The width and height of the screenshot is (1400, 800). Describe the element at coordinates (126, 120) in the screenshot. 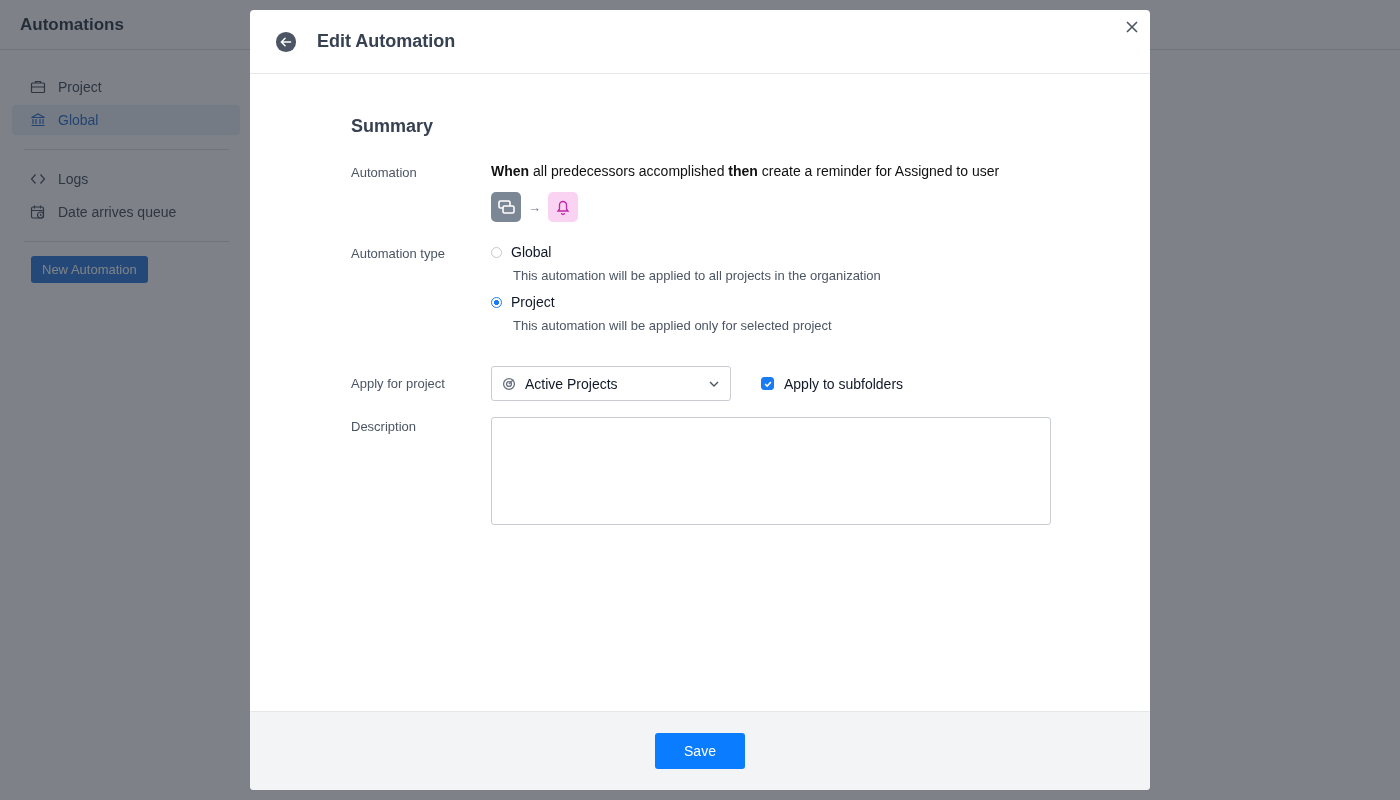

I see `sidebar-item: Global` at that location.